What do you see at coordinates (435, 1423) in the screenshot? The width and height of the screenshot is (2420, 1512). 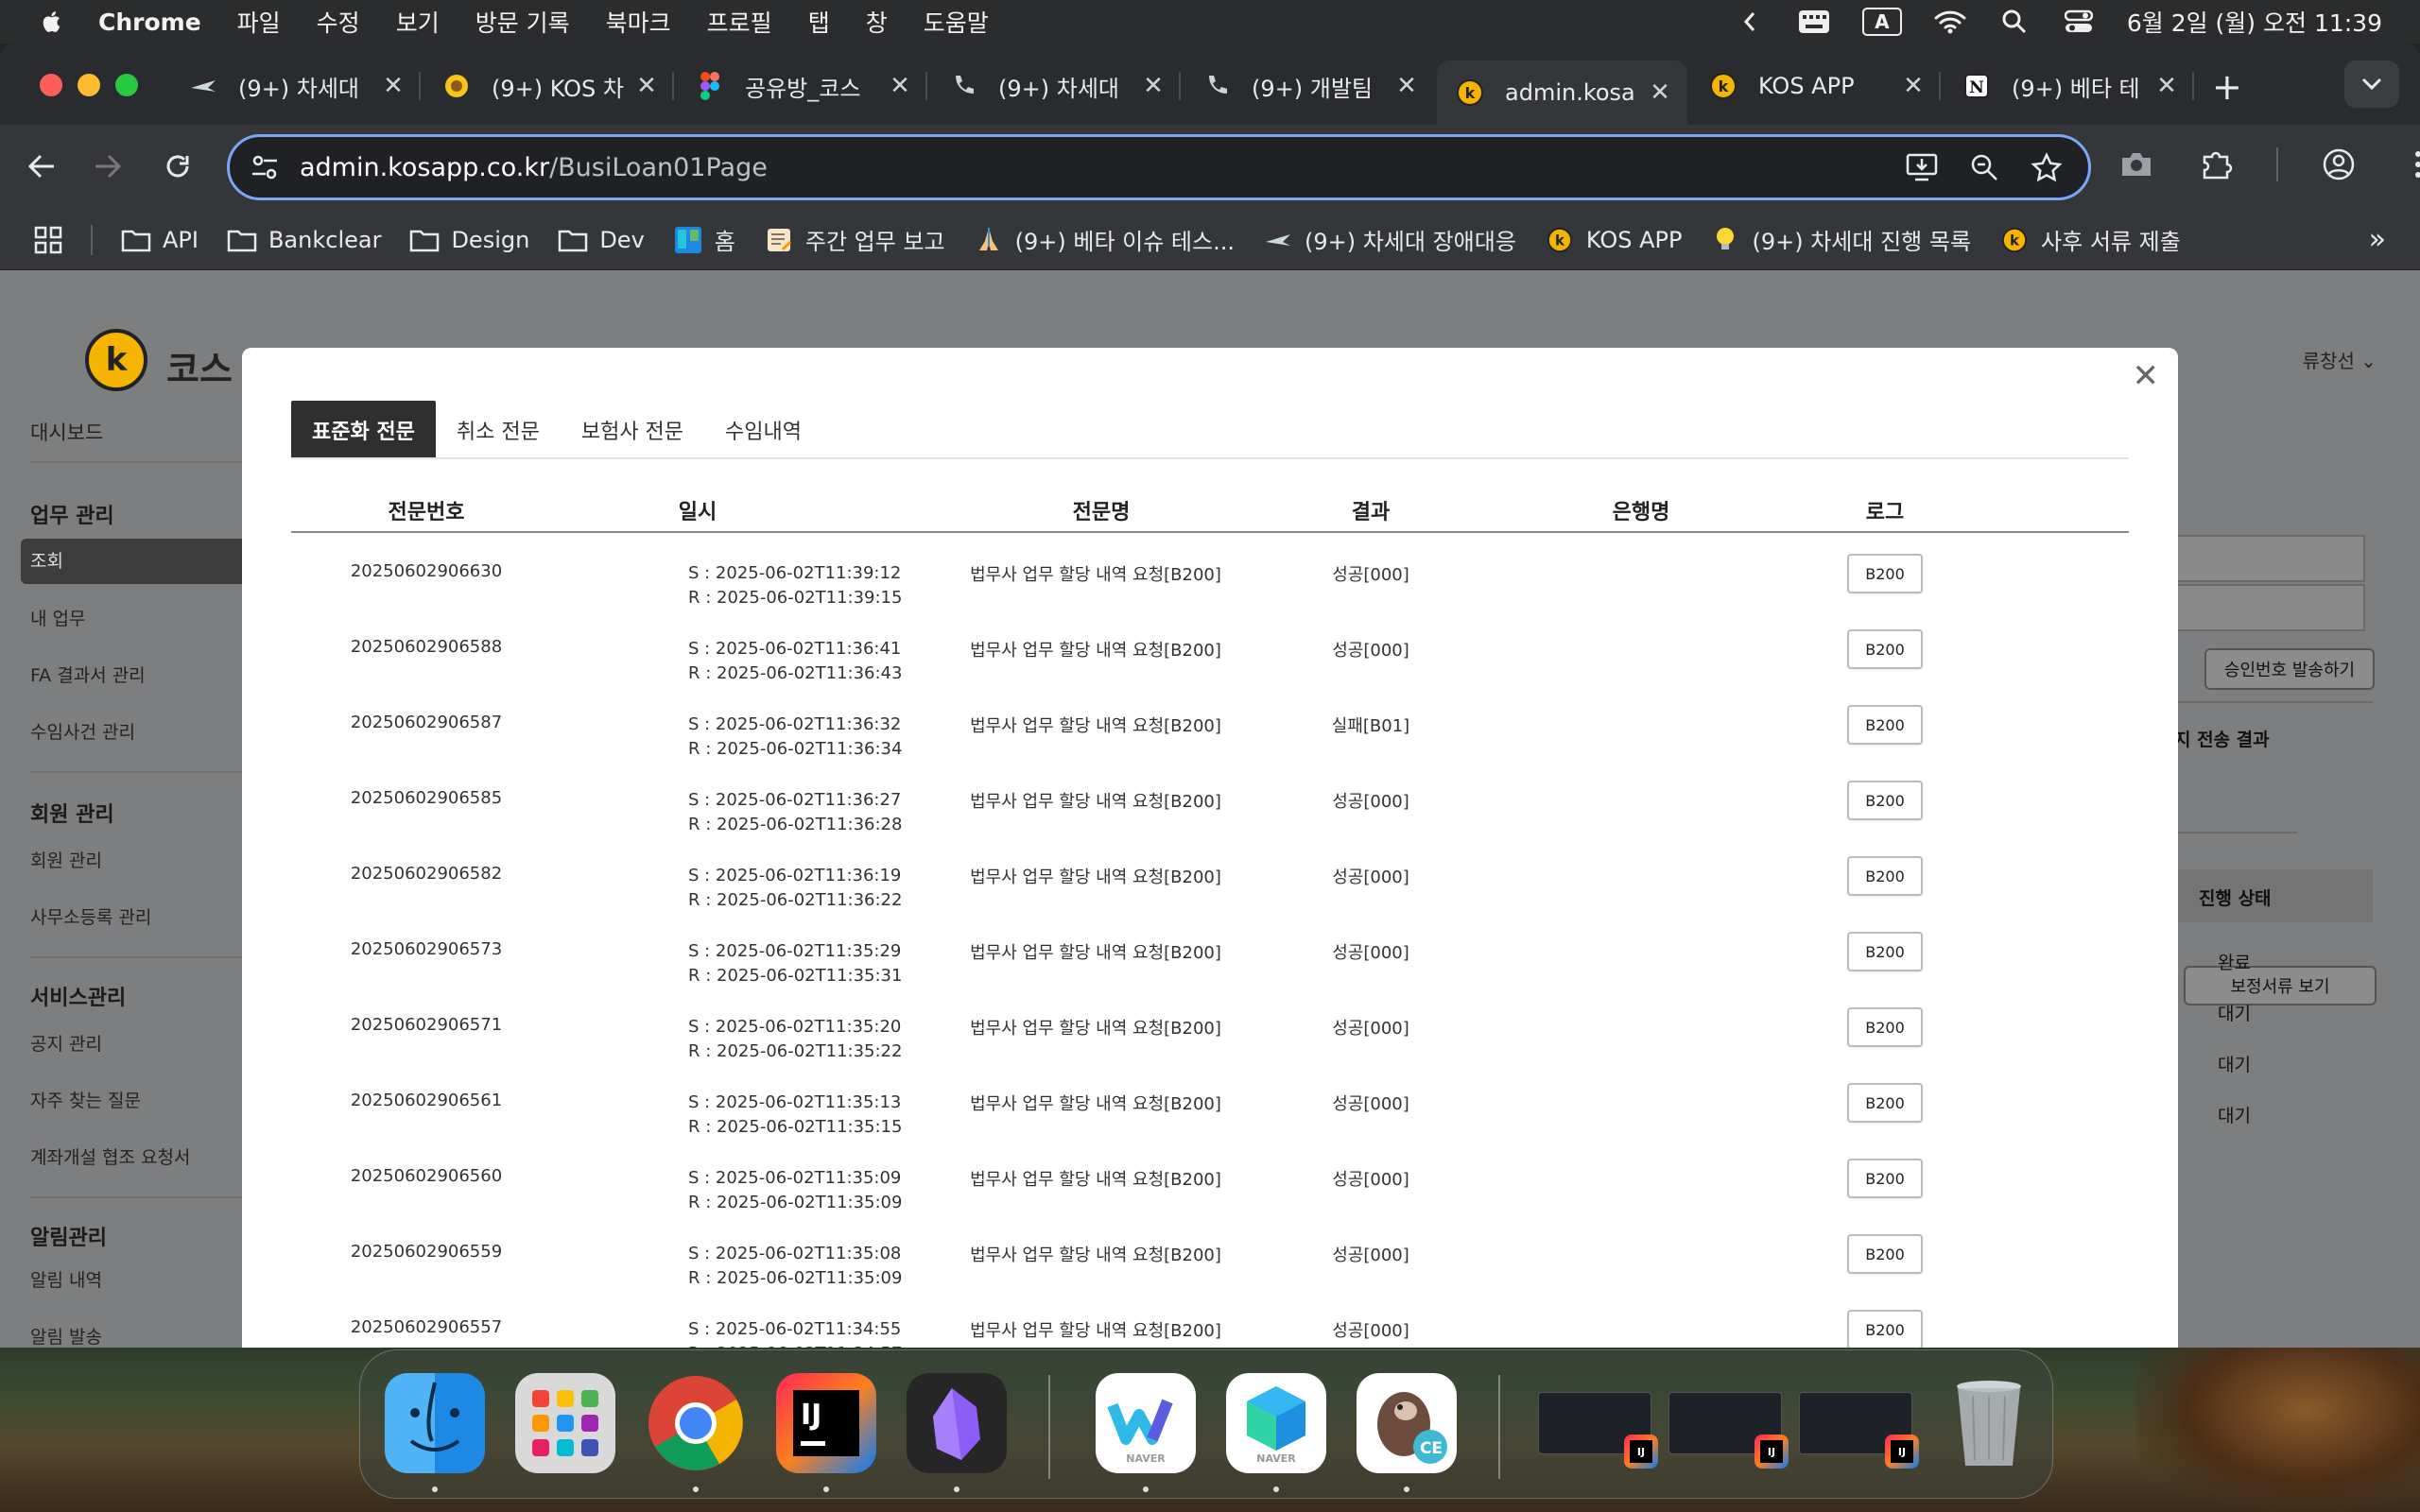 I see `finder-icon` at bounding box center [435, 1423].